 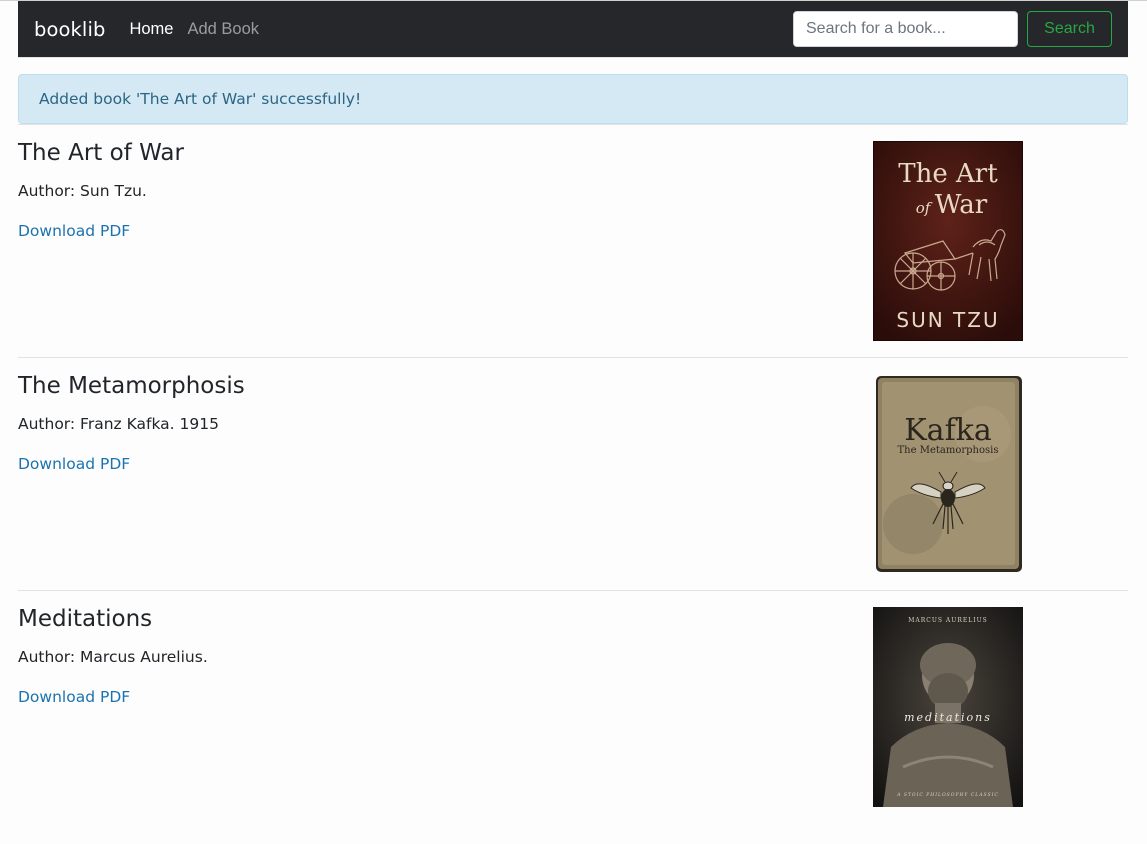 What do you see at coordinates (948, 430) in the screenshot?
I see `cover-author-name: Kafka` at bounding box center [948, 430].